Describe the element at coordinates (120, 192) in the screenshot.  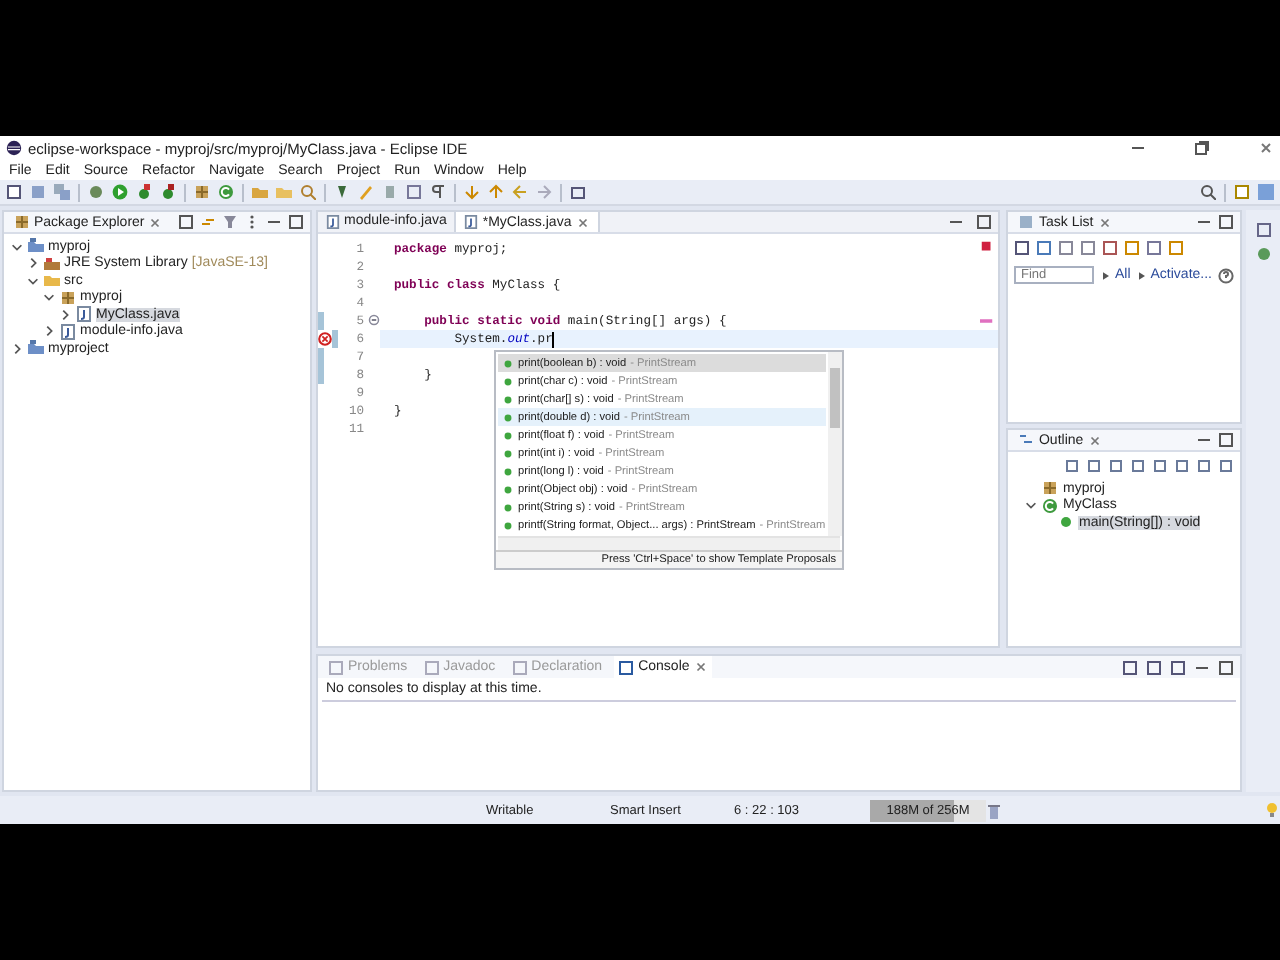
I see `run-icon` at that location.